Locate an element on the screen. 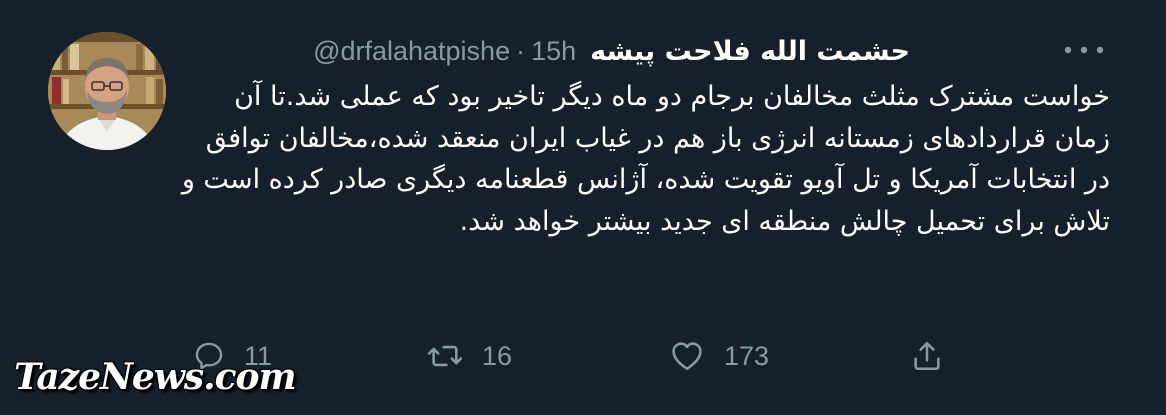 The image size is (1166, 415). like-count: 173 is located at coordinates (747, 355).